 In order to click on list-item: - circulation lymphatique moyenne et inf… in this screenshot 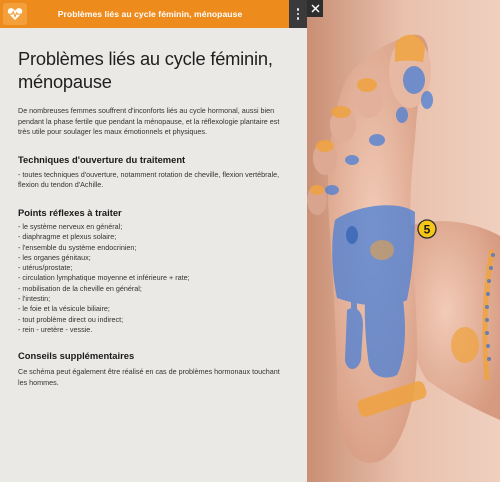, I will do `click(104, 278)`.